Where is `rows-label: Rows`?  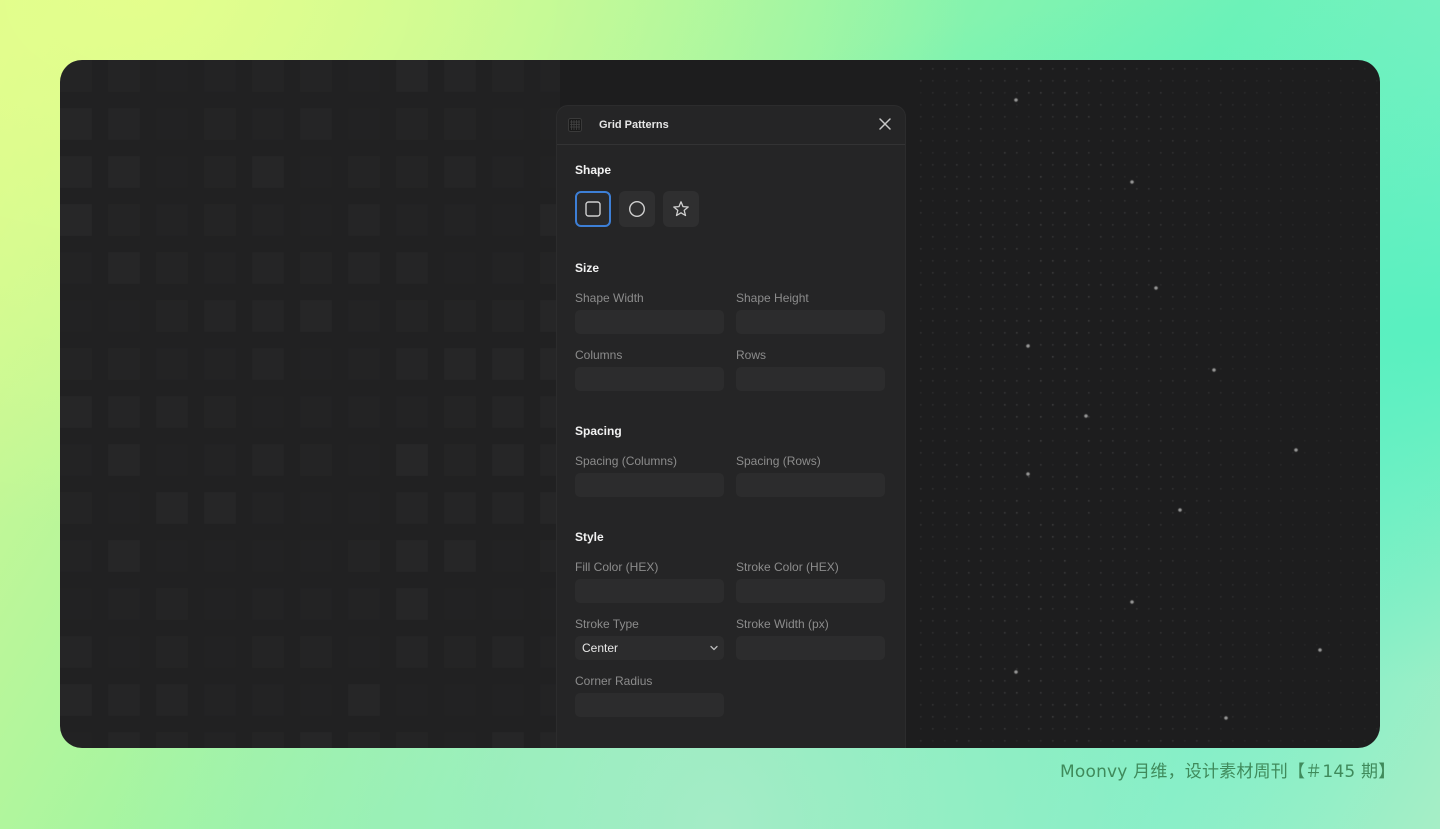
rows-label: Rows is located at coordinates (751, 355).